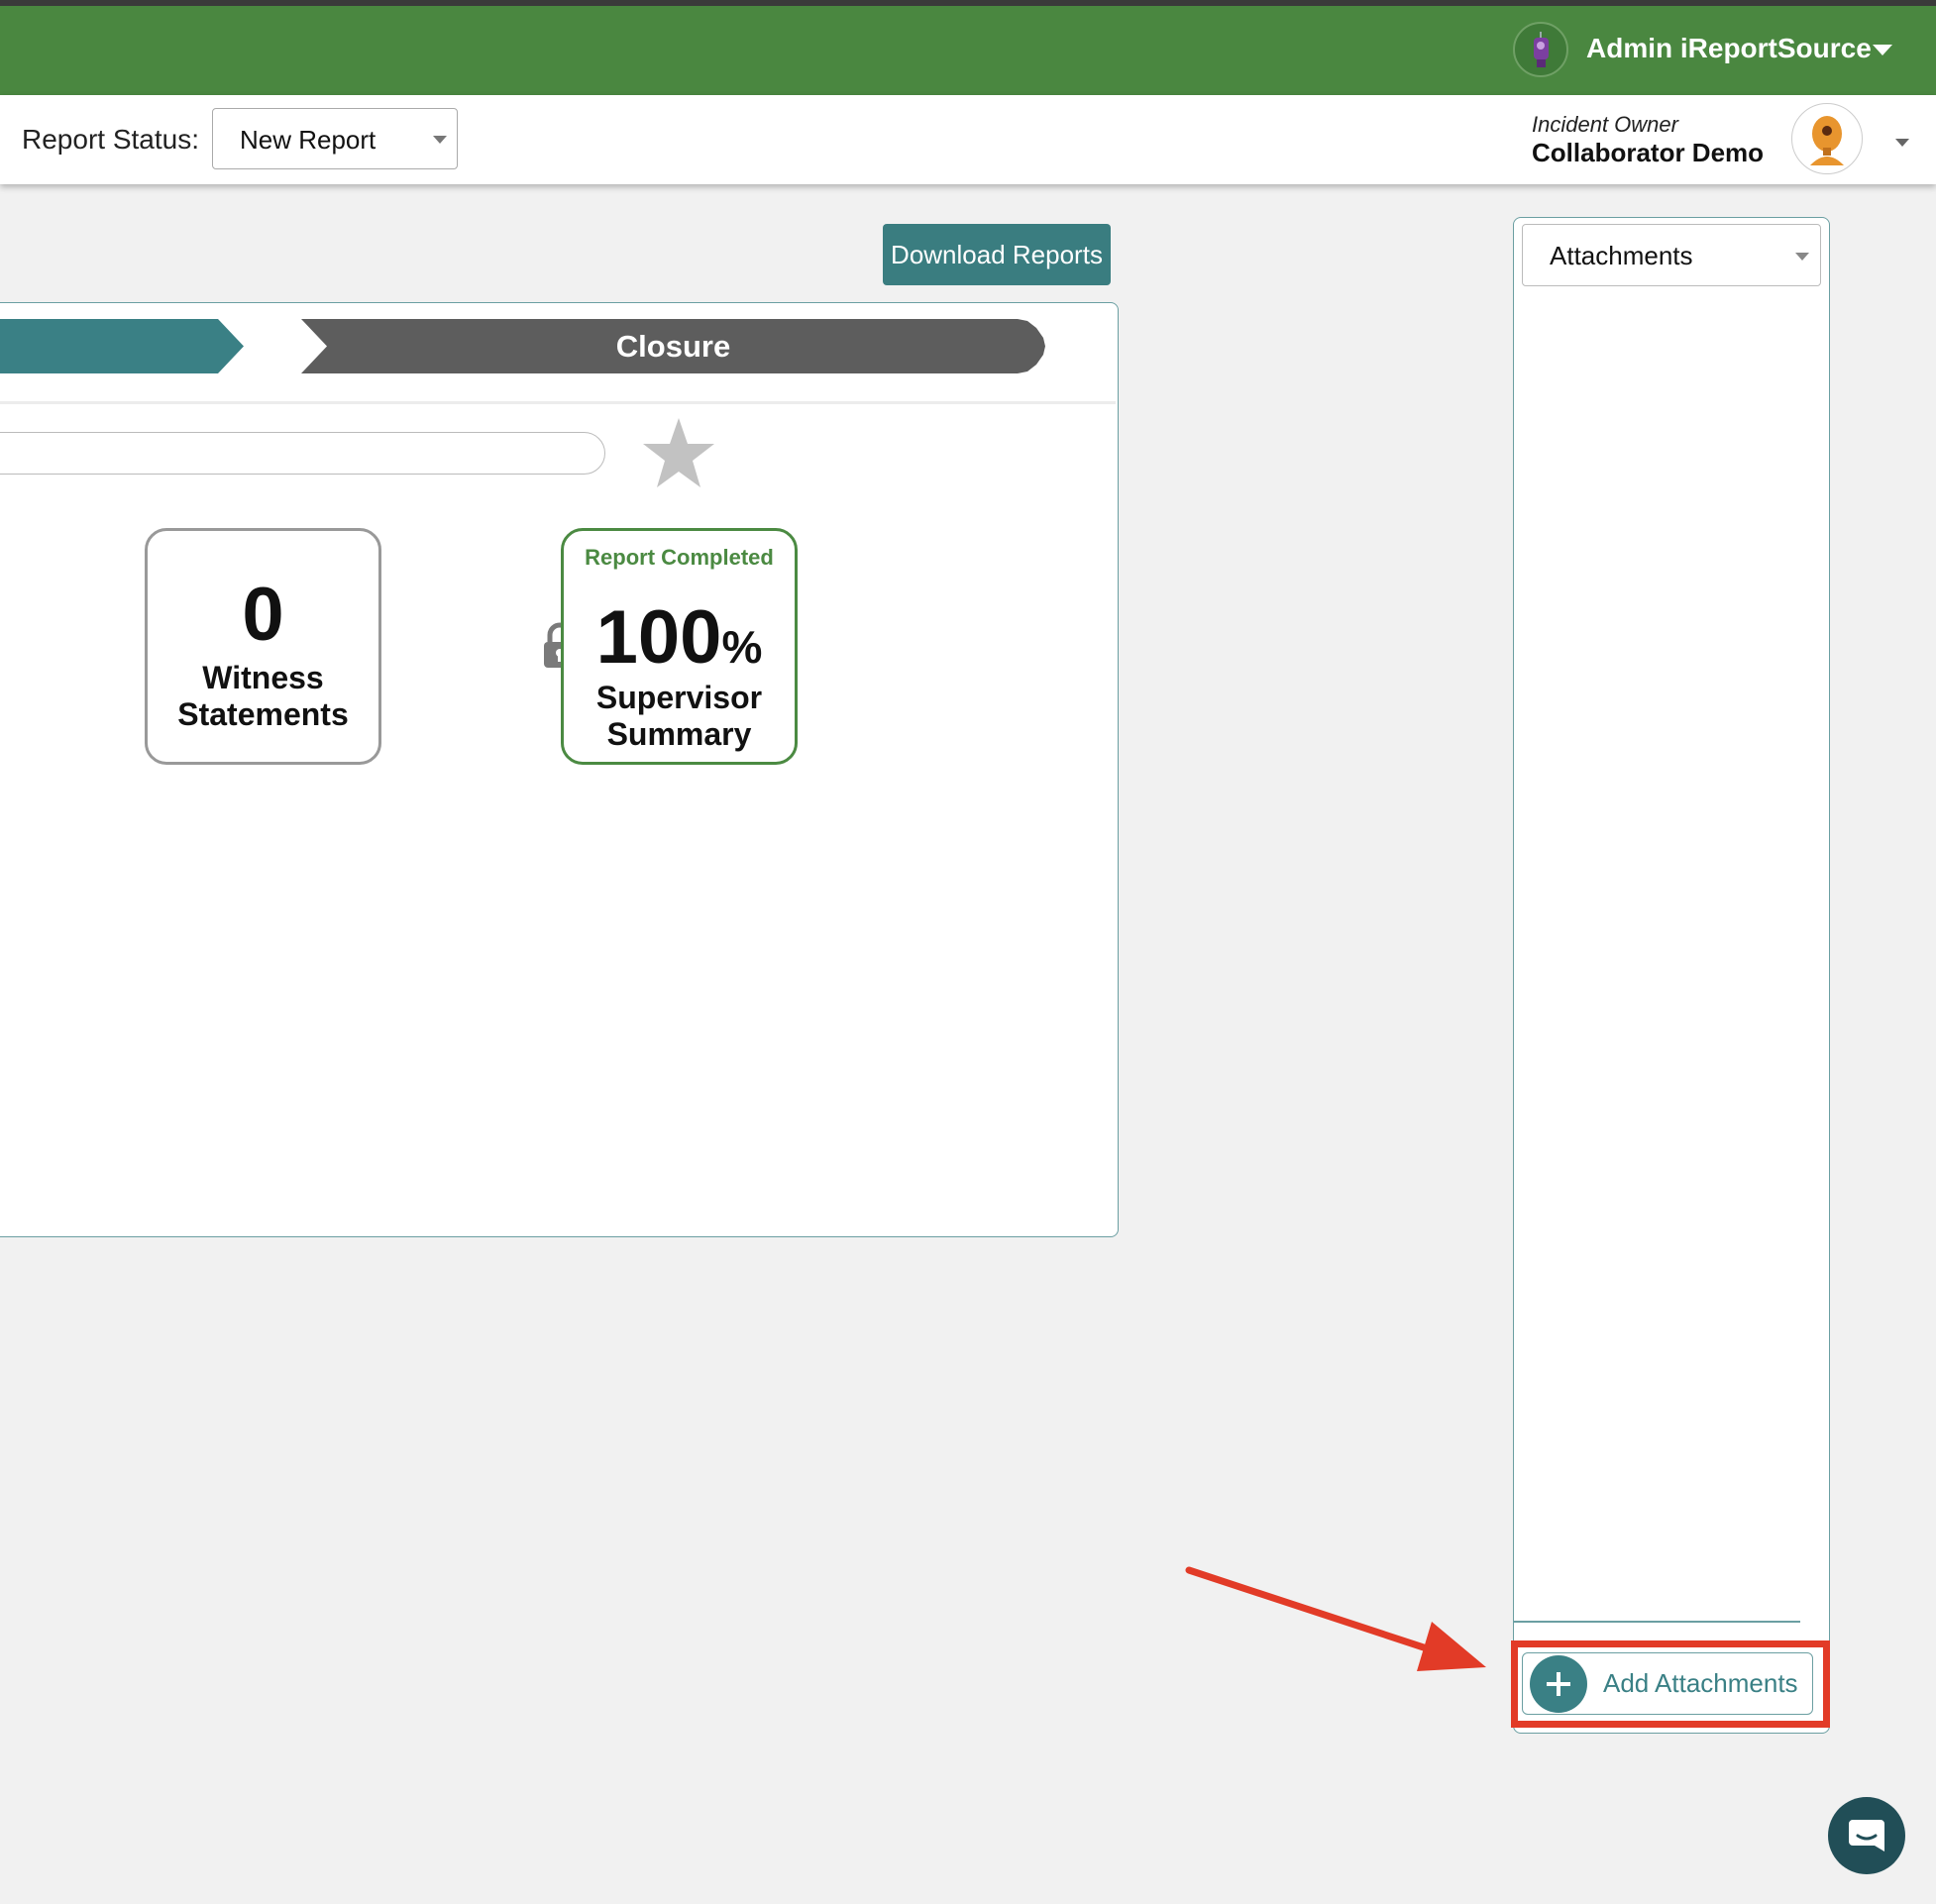 The height and width of the screenshot is (1904, 1936). I want to click on attachments-panel, so click(1671, 975).